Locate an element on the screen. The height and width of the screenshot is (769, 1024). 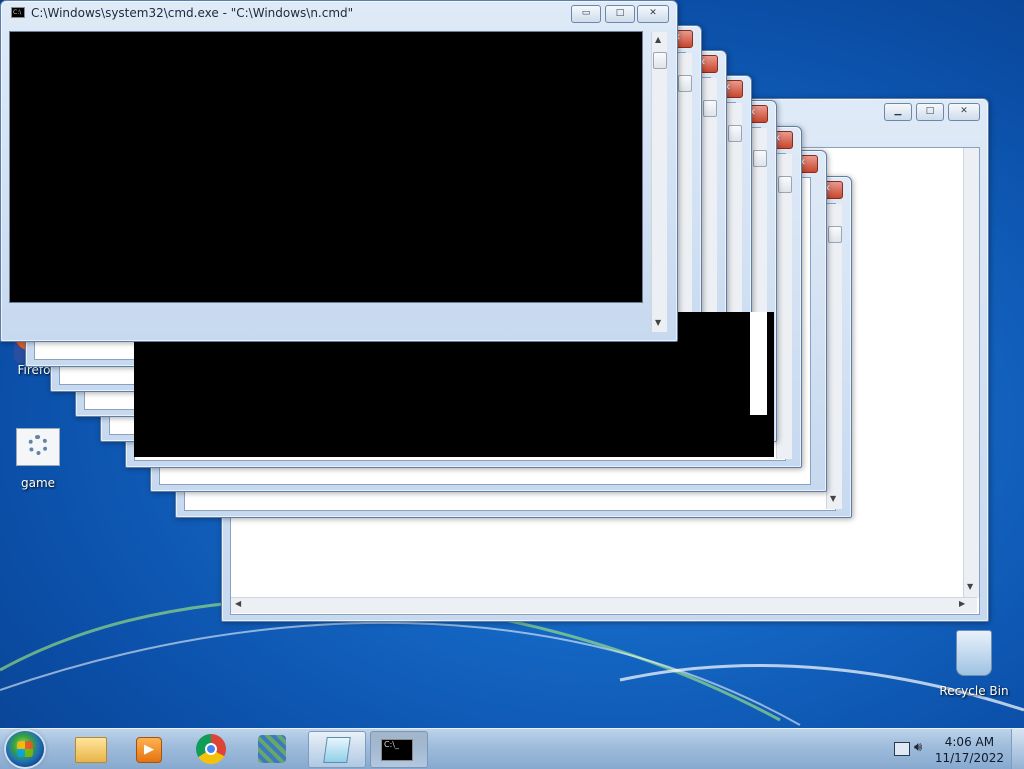
gear-icon is located at coordinates (38, 447).